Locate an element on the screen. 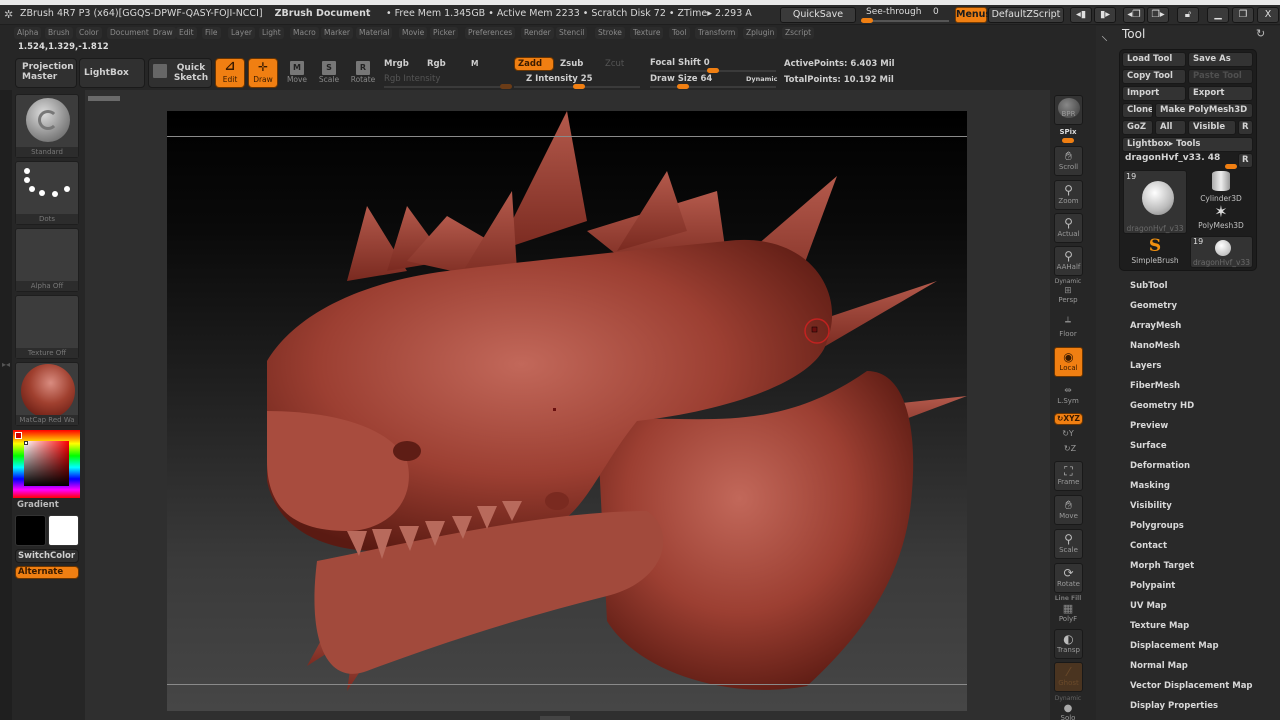 The width and height of the screenshot is (1280, 720). subpalette-subtool: SubTool is located at coordinates (1149, 286).